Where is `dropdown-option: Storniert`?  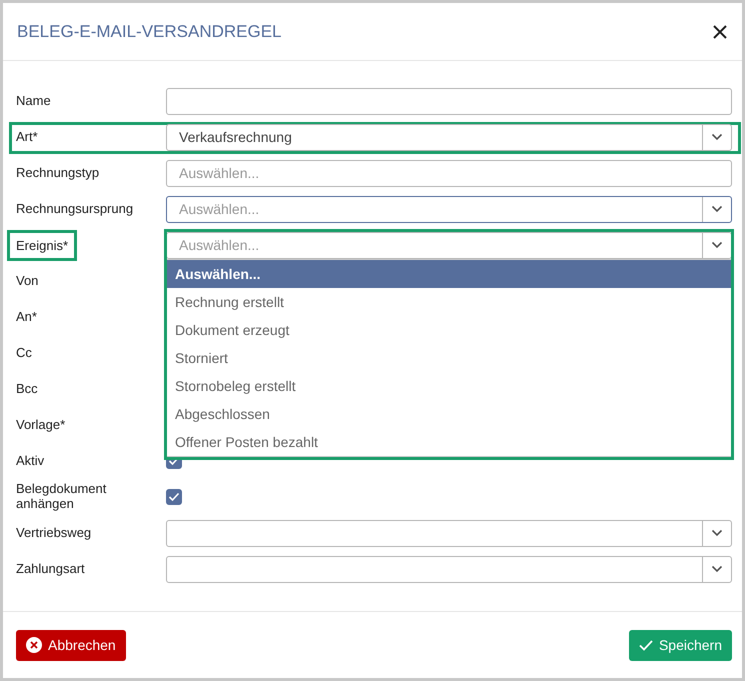 dropdown-option: Storniert is located at coordinates (449, 358).